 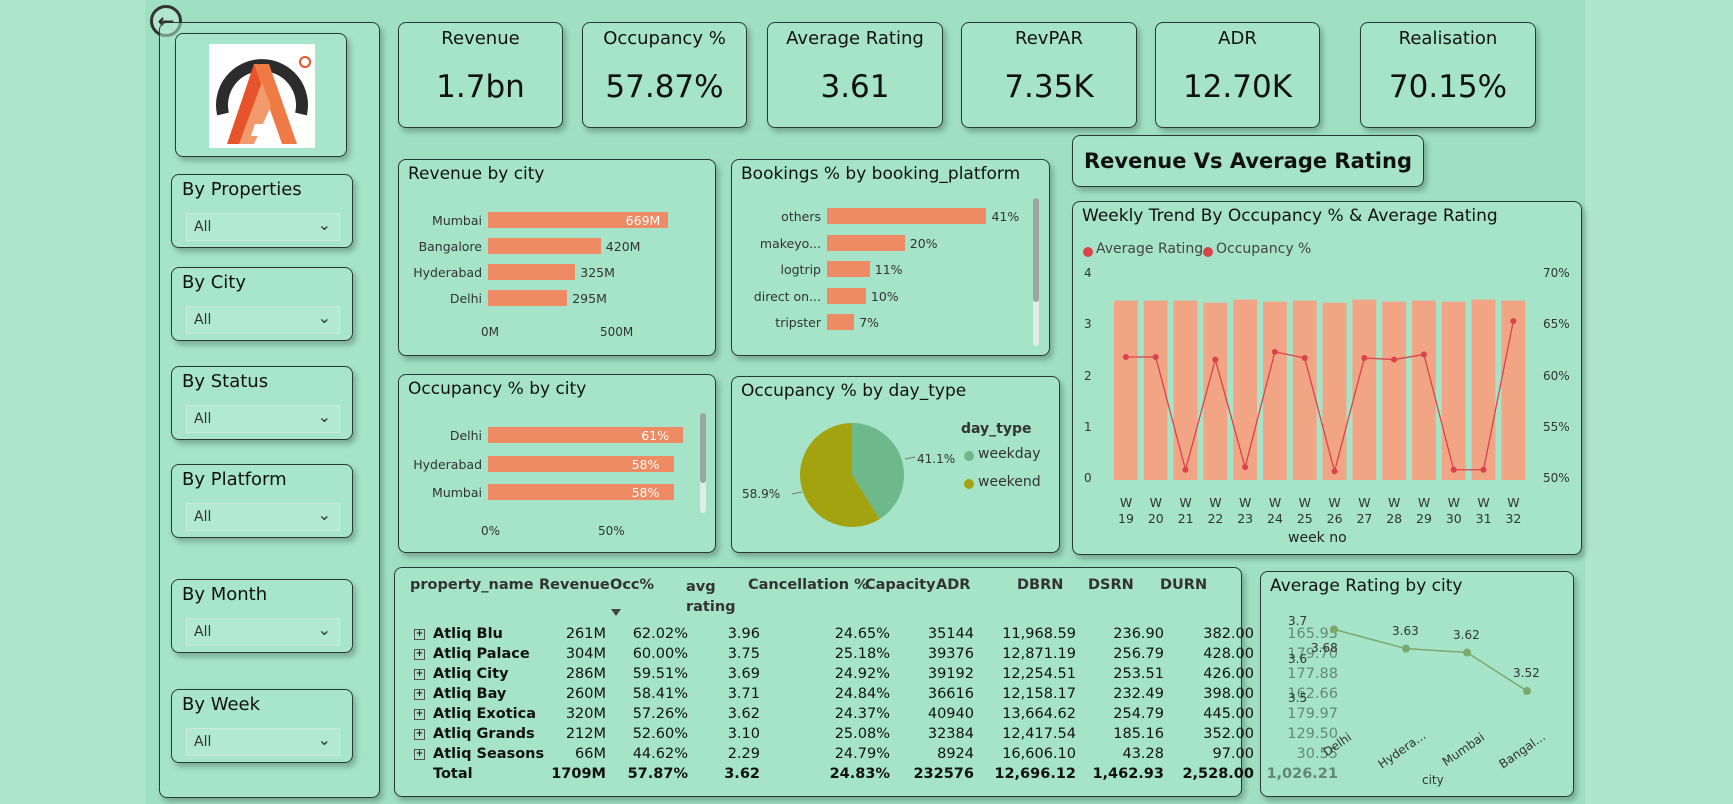 I want to click on column-header: avg rating, so click(x=711, y=597).